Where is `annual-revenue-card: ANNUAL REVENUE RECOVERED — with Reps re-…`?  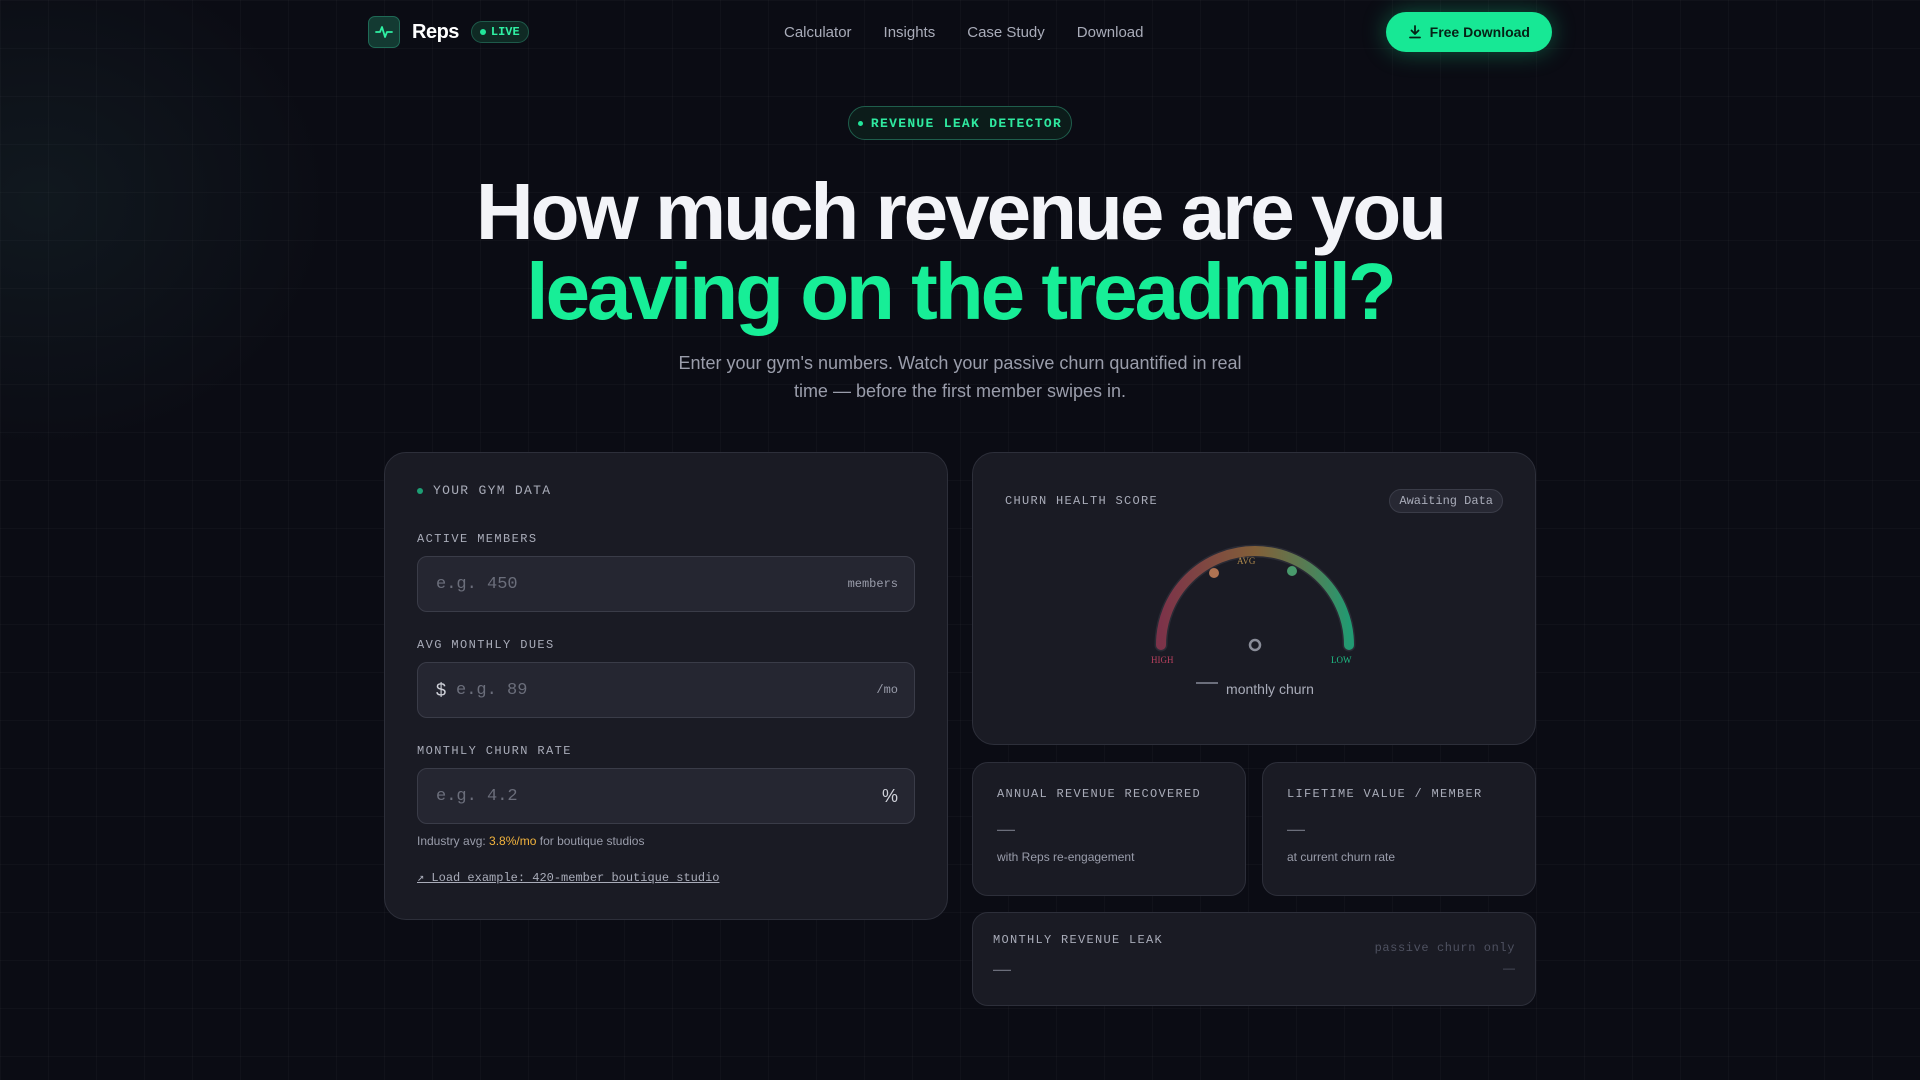
annual-revenue-card: ANNUAL REVENUE RECOVERED — with Reps re-… is located at coordinates (1109, 829).